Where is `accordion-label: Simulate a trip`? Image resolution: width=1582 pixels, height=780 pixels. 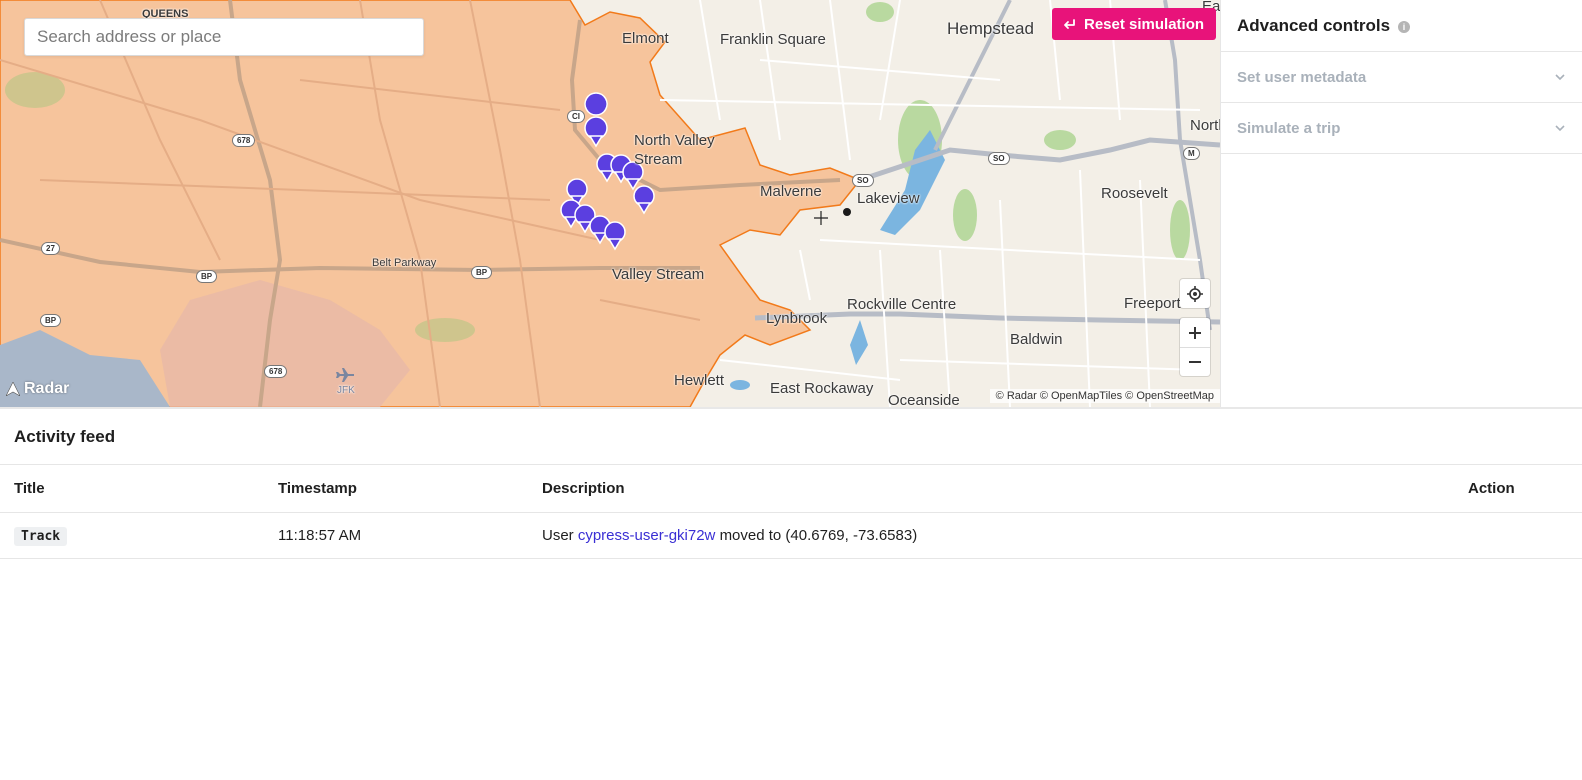 accordion-label: Simulate a trip is located at coordinates (1289, 128).